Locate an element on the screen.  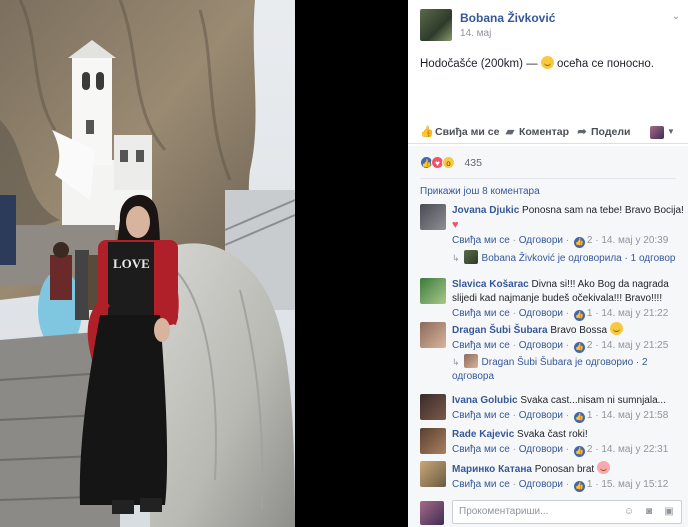
caret-down-icon: ▼ is located at coordinates (671, 131).